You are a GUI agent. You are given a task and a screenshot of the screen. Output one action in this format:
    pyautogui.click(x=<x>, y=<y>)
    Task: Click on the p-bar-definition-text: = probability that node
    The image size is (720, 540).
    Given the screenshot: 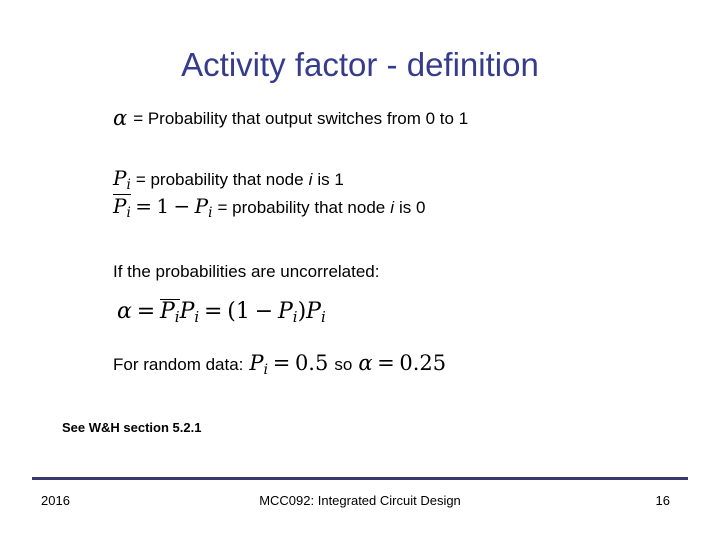 What is the action you would take?
    pyautogui.click(x=301, y=207)
    